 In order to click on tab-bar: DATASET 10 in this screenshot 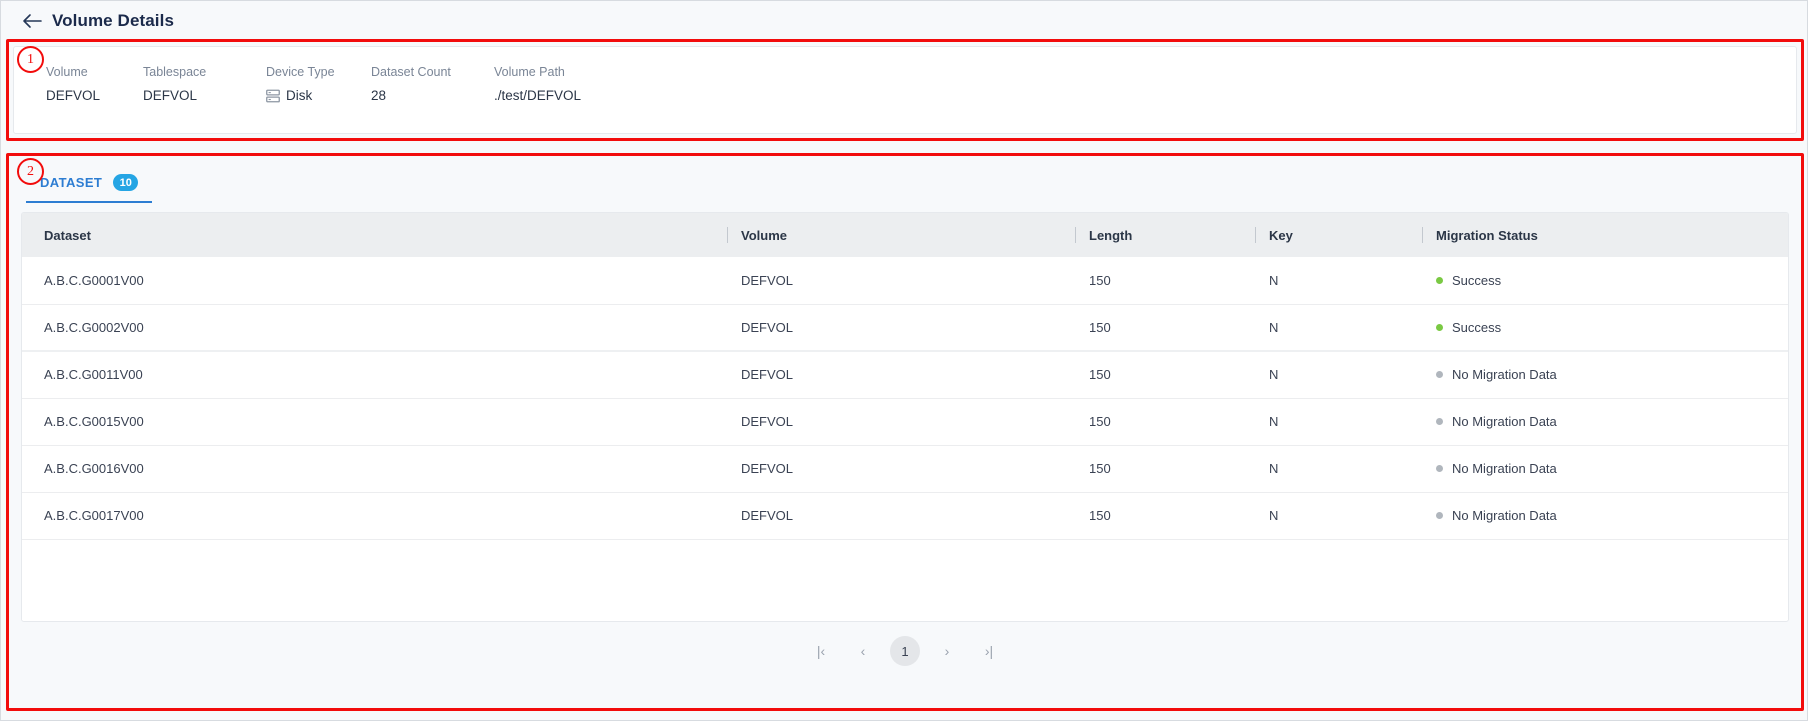, I will do `click(905, 187)`.